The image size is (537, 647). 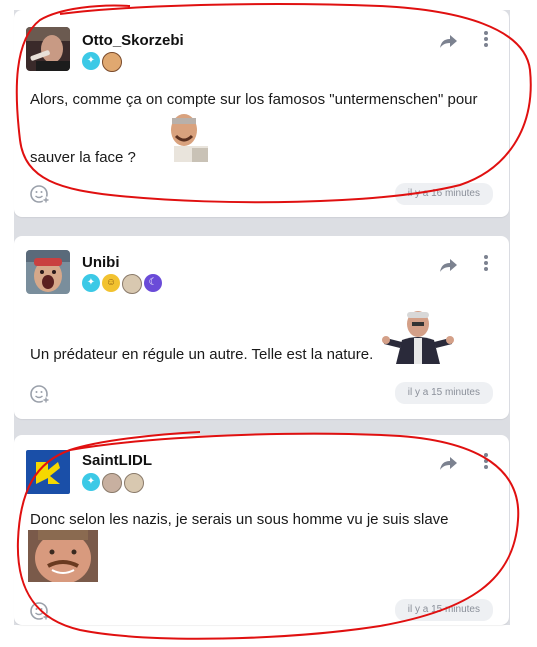 What do you see at coordinates (443, 194) in the screenshot?
I see `timestamp-badge: il y a 16 minutes` at bounding box center [443, 194].